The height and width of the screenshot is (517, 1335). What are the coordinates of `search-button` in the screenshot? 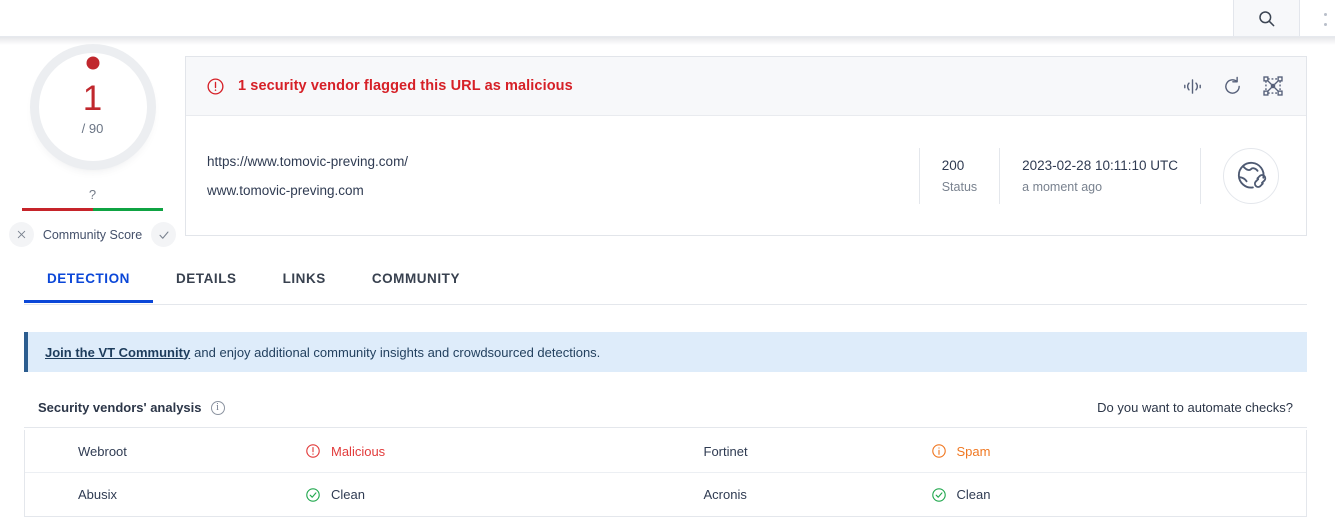 It's located at (1266, 18).